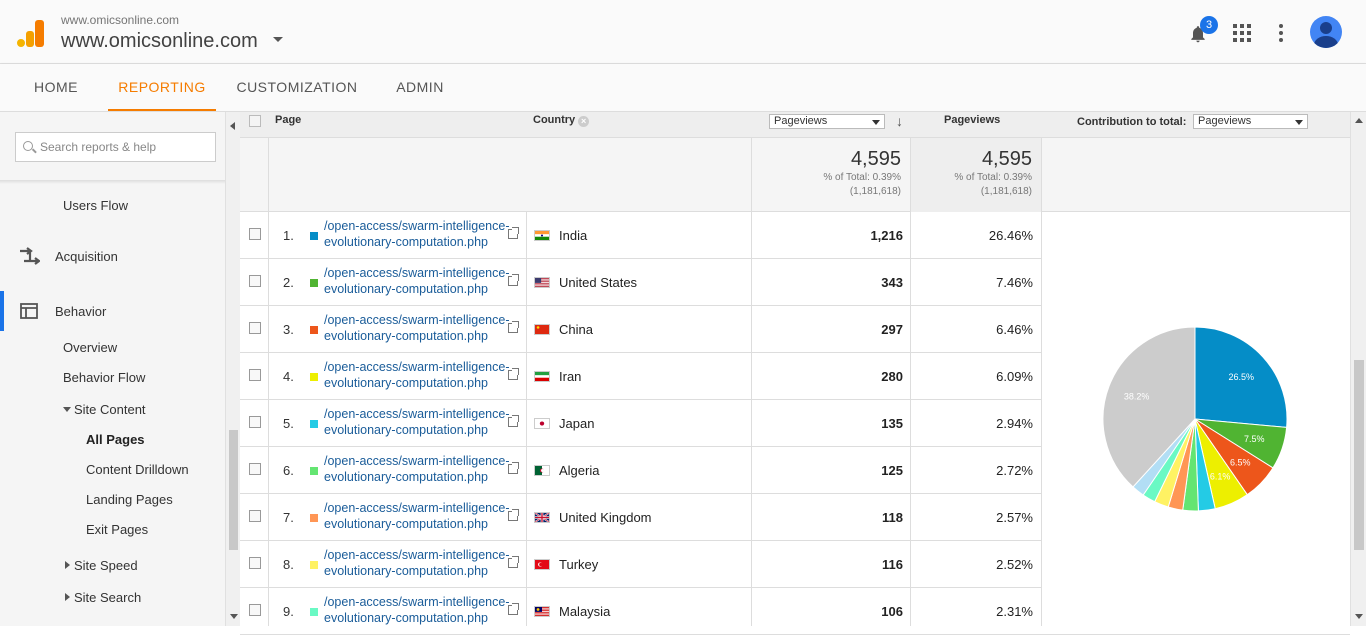 This screenshot has height=635, width=1366. Describe the element at coordinates (420, 87) in the screenshot. I see `tab-admin: ADMIN` at that location.